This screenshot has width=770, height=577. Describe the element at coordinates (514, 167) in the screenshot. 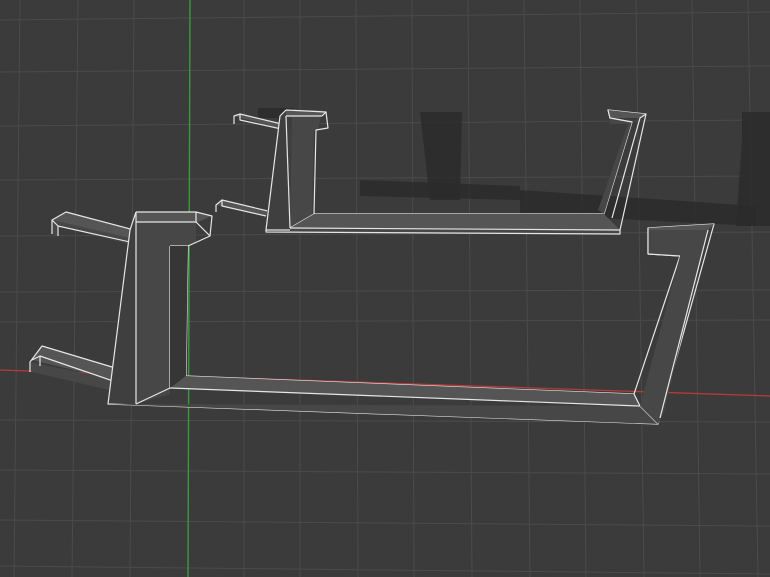

I see `bracket-shadow` at that location.